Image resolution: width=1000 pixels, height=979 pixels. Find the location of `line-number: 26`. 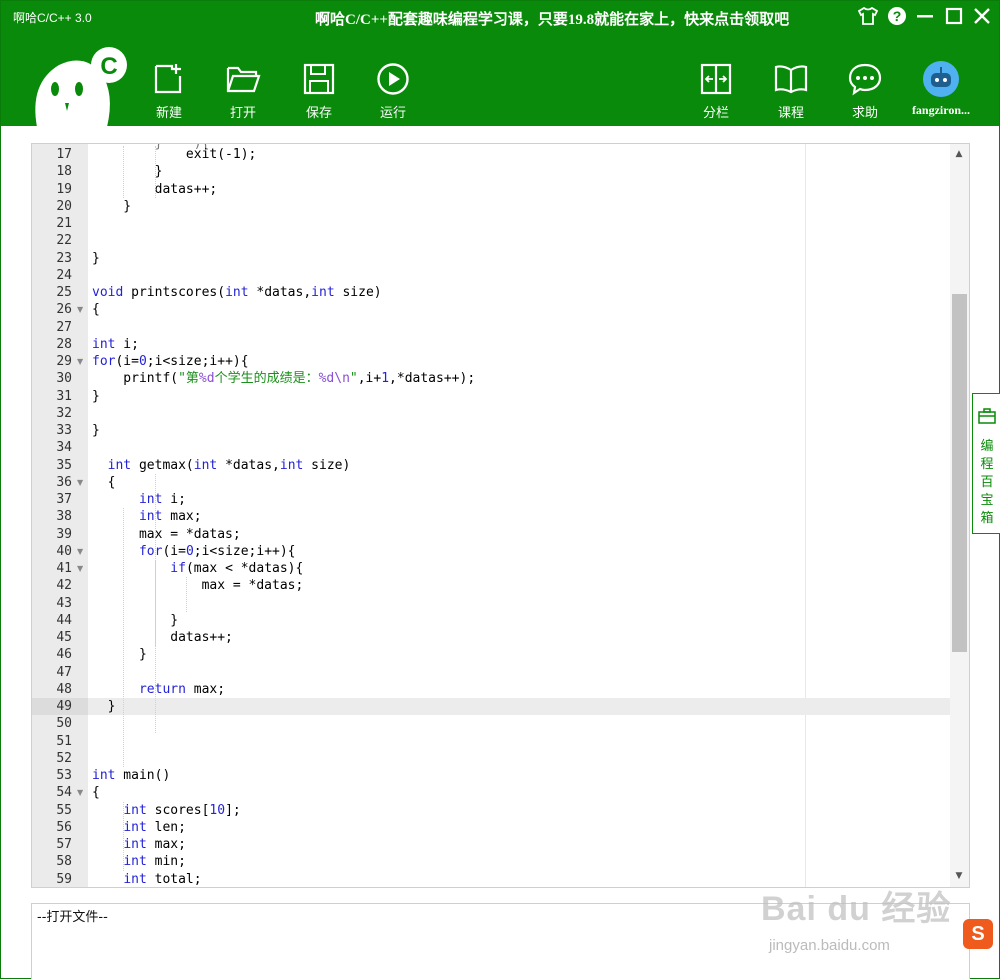

line-number: 26 is located at coordinates (64, 310).